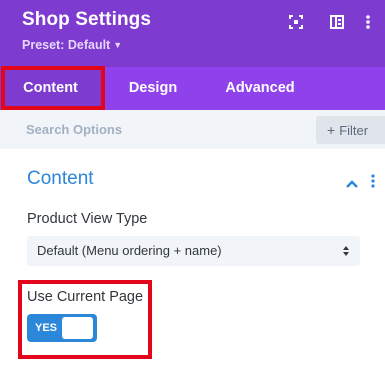  I want to click on section-title: Content, so click(60, 179).